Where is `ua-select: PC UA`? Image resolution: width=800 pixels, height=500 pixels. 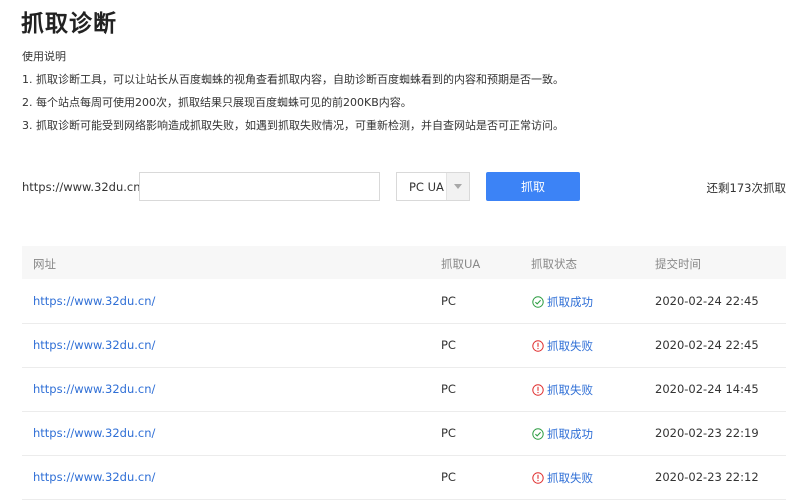 ua-select: PC UA is located at coordinates (433, 186).